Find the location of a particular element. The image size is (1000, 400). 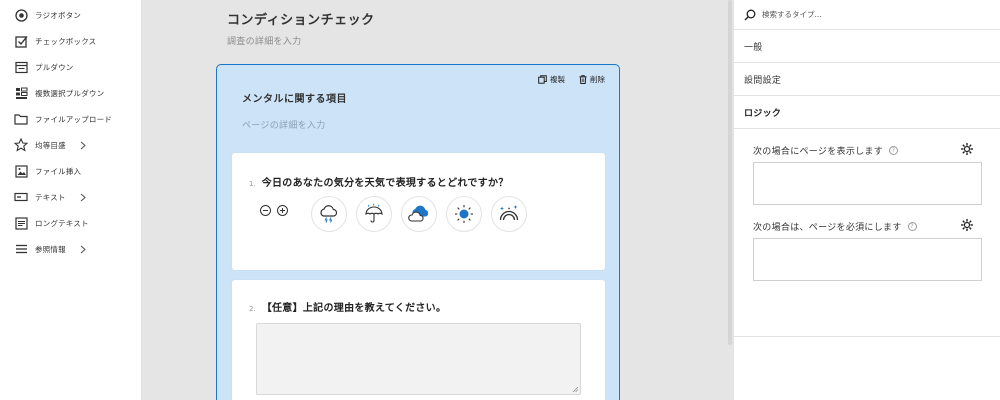

sidebar-item-reference-info: 参照情報 is located at coordinates (70, 249).